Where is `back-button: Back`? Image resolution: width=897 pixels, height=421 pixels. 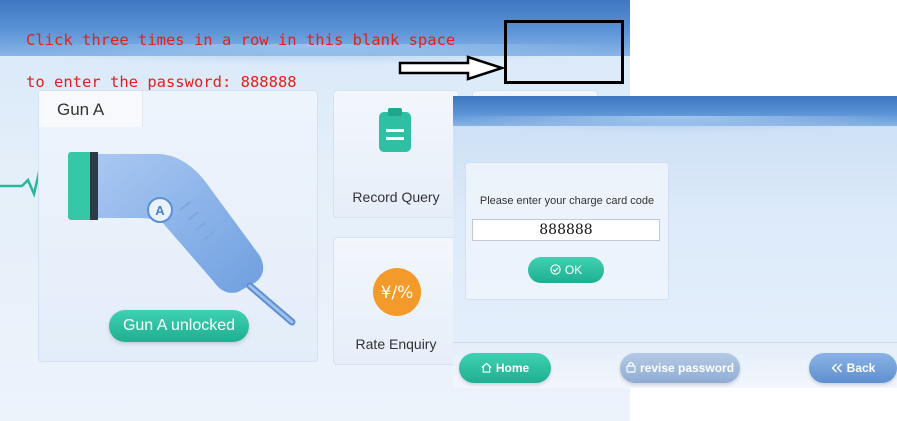 back-button: Back is located at coordinates (853, 368).